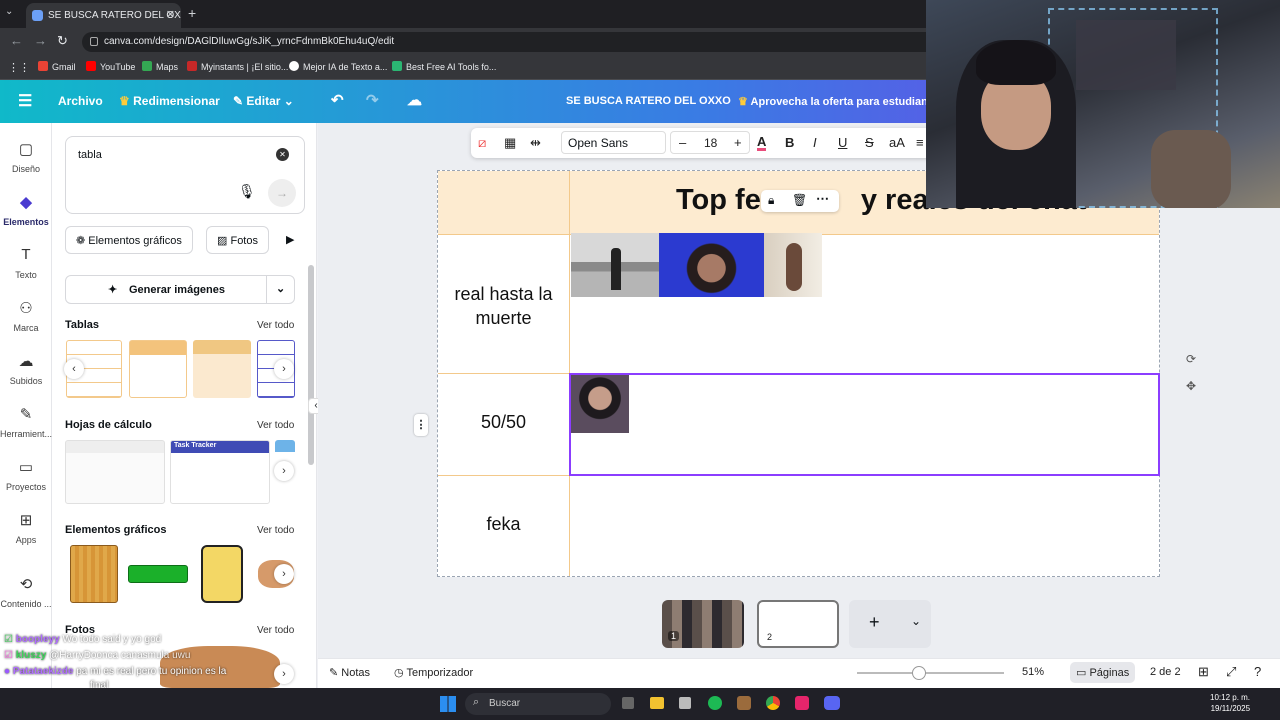 Image resolution: width=1280 pixels, height=720 pixels. What do you see at coordinates (897, 142) in the screenshot?
I see `letter-case-button: aA` at bounding box center [897, 142].